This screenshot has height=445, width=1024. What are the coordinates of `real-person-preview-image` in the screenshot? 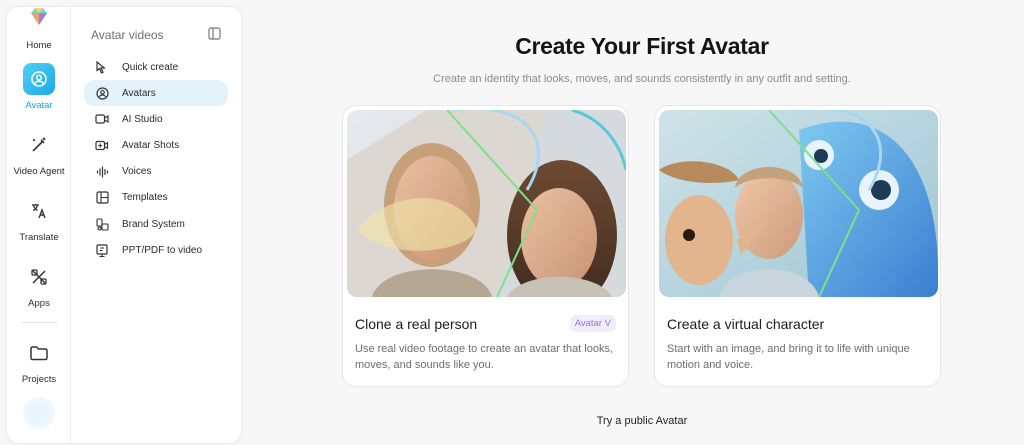 It's located at (486, 203).